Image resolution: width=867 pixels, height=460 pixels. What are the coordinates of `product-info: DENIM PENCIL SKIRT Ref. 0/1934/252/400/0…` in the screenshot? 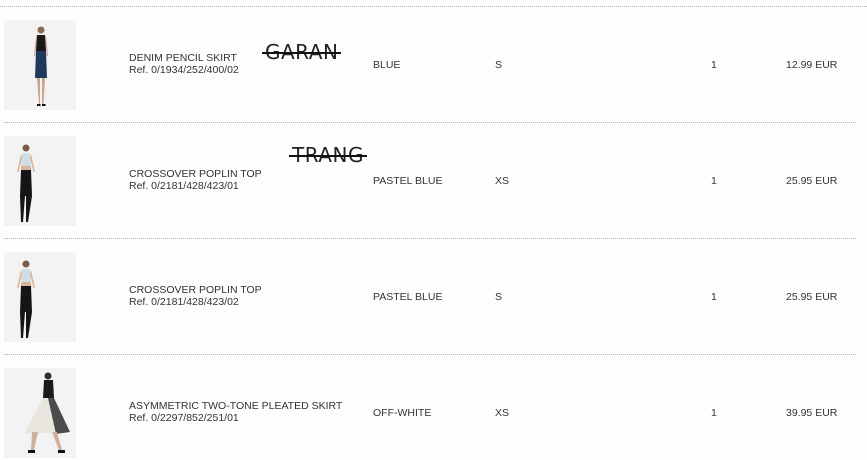 It's located at (184, 64).